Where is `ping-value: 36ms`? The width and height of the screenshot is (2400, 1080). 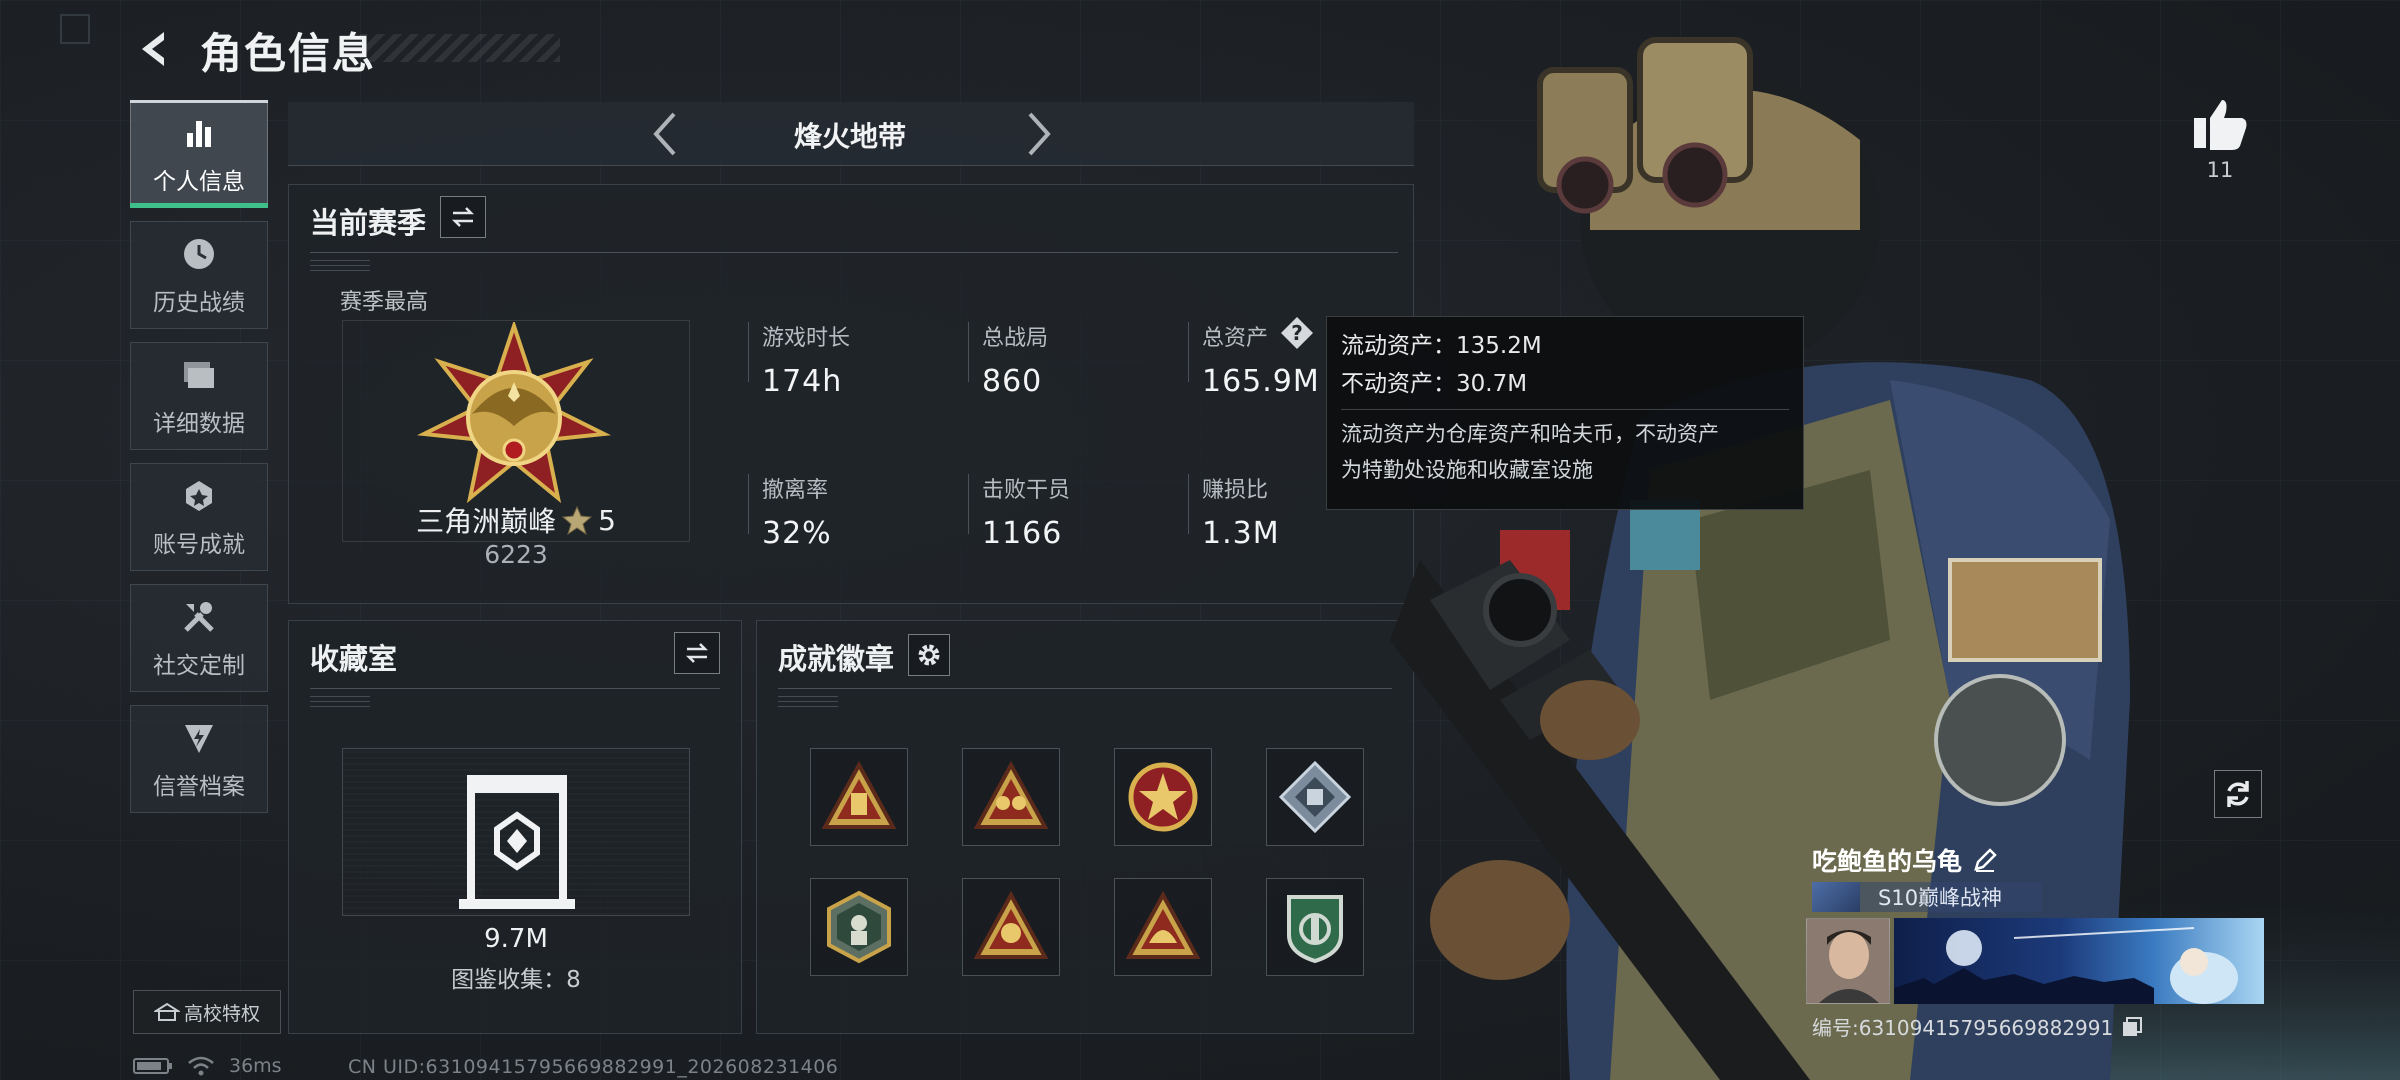
ping-value: 36ms is located at coordinates (255, 1066).